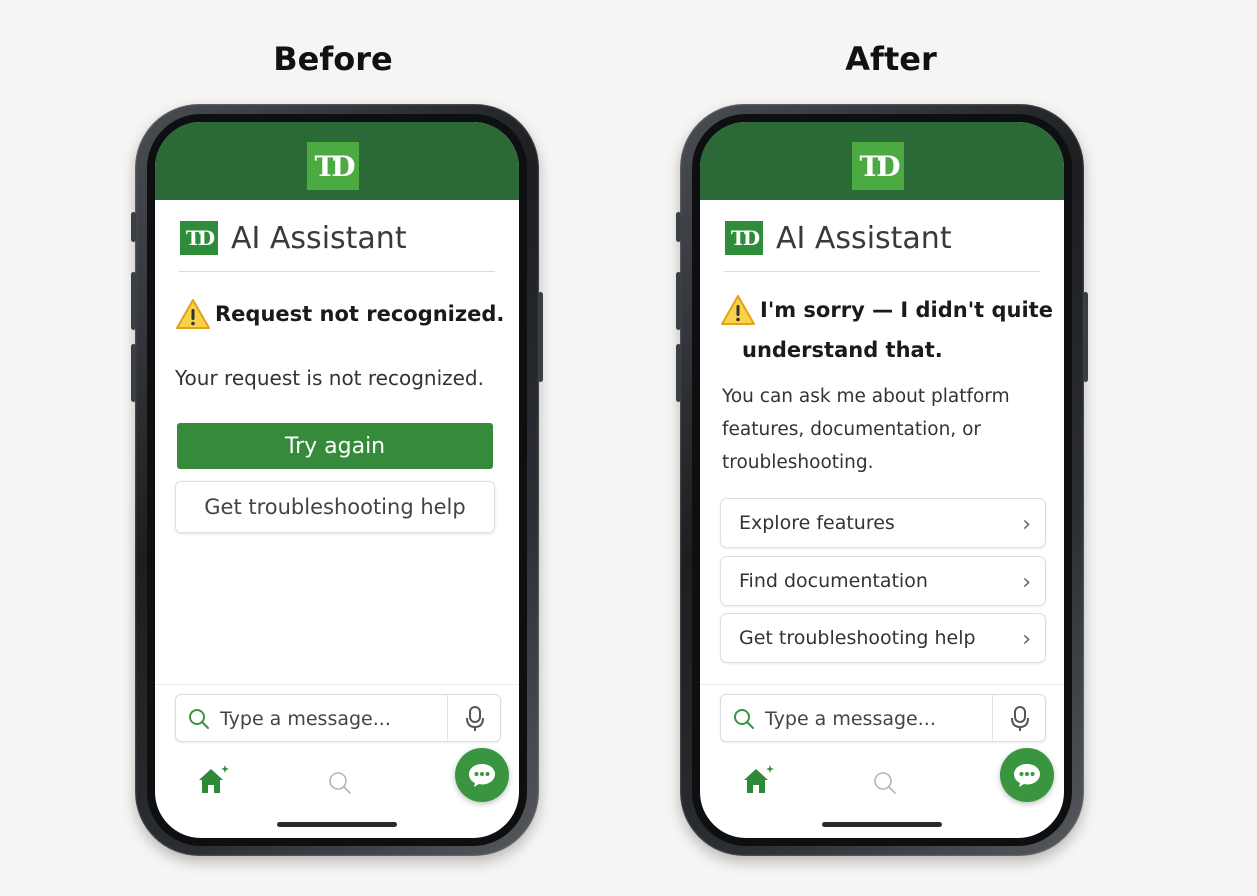  I want to click on option-label: Explore features, so click(817, 523).